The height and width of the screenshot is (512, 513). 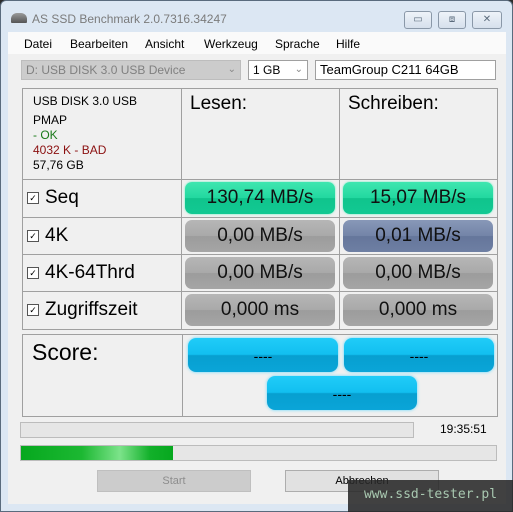 I want to click on 4k-write-result: 0,01 MB/s, so click(x=418, y=236).